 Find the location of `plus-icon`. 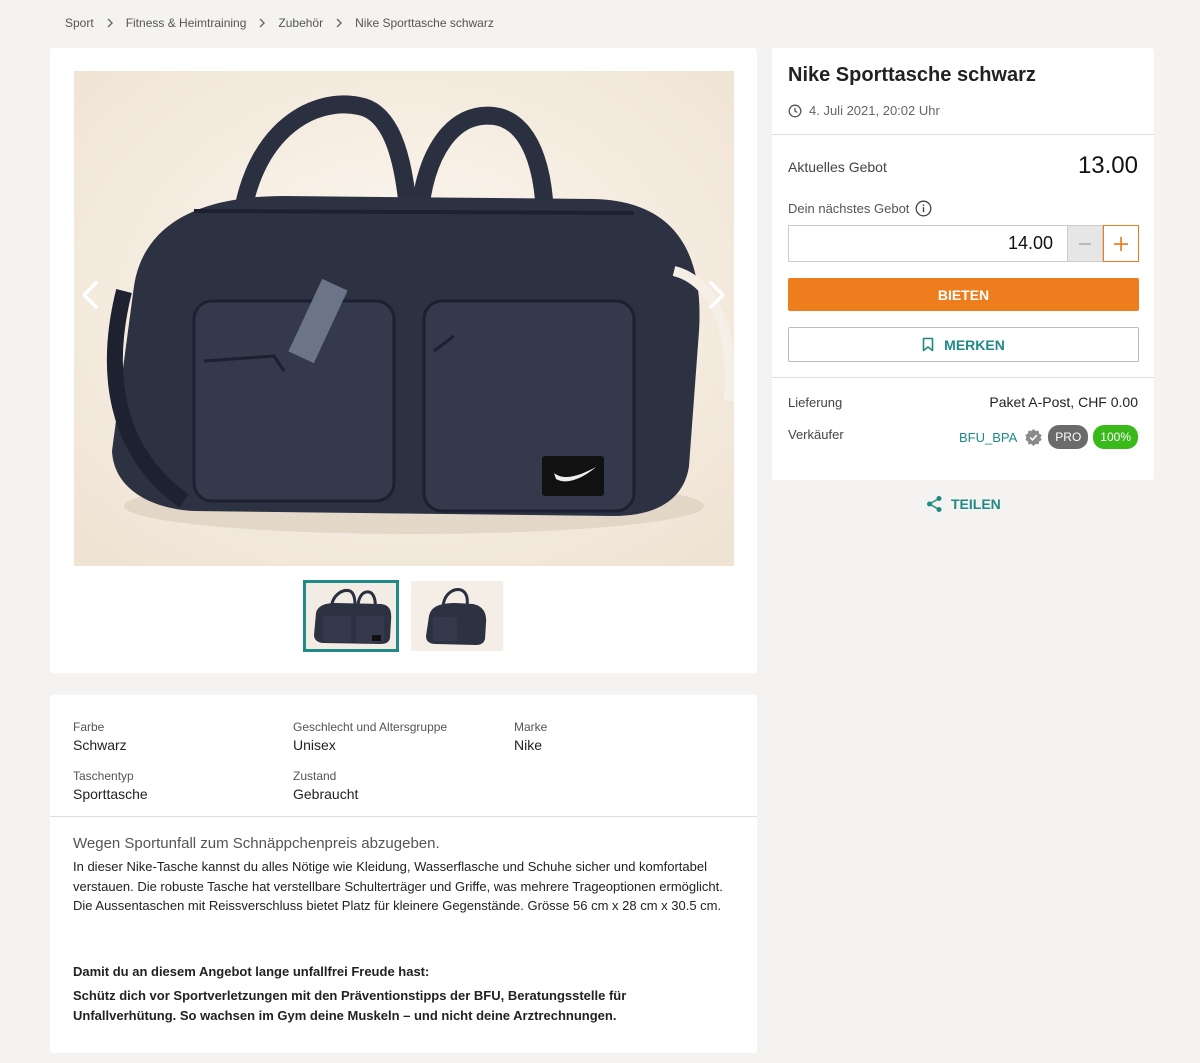

plus-icon is located at coordinates (1121, 243).